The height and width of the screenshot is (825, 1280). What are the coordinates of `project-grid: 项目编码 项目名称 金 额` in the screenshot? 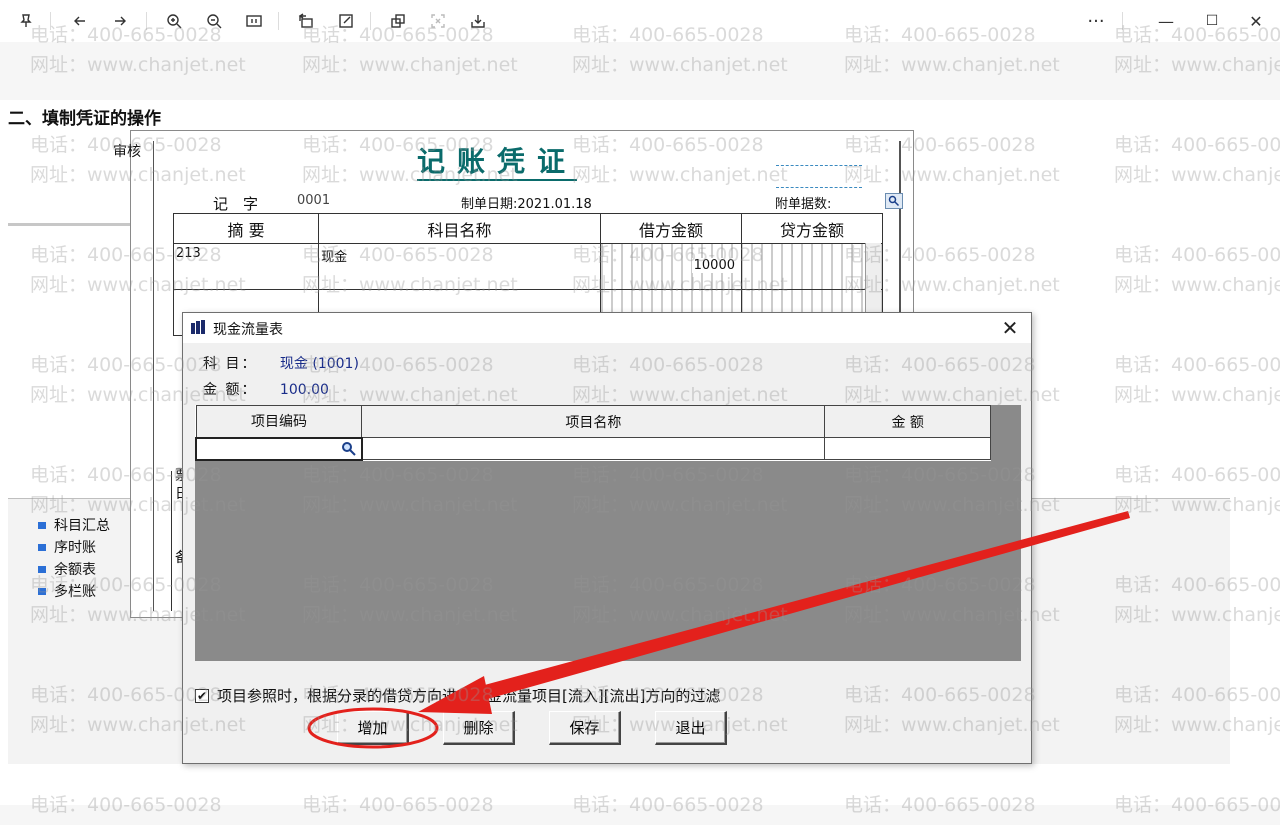 It's located at (593, 433).